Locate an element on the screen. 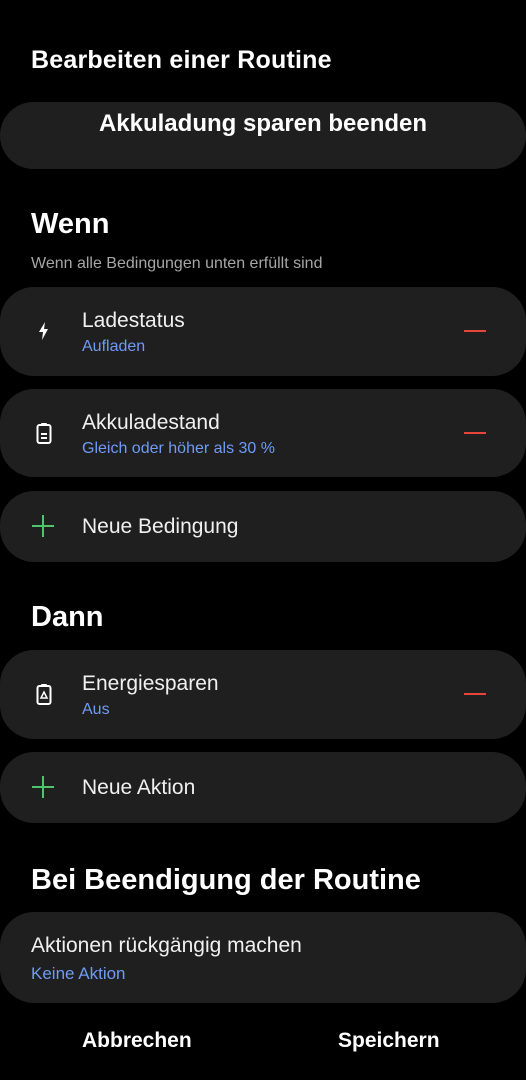 The image size is (526, 1080). page-title: Bearbeiten einer Routine is located at coordinates (181, 60).